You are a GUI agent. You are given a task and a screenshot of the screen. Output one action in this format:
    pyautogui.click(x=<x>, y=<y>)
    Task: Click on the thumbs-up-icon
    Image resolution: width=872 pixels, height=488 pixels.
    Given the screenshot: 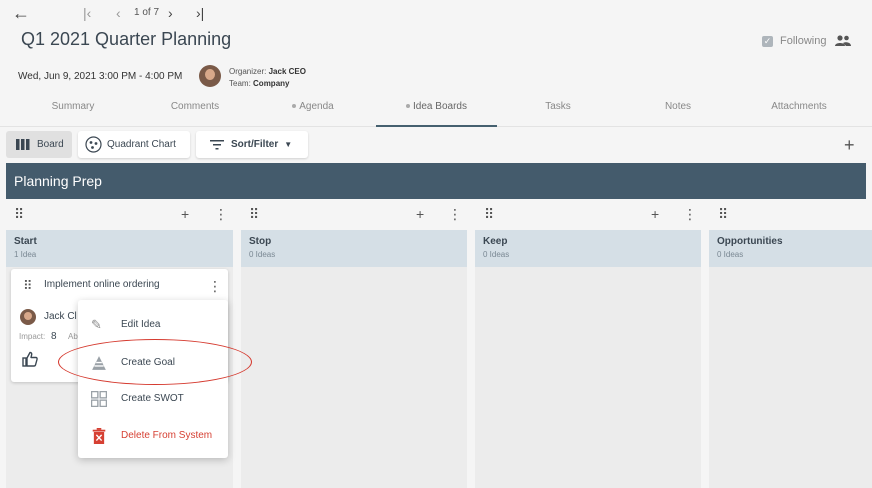 What is the action you would take?
    pyautogui.click(x=30, y=359)
    